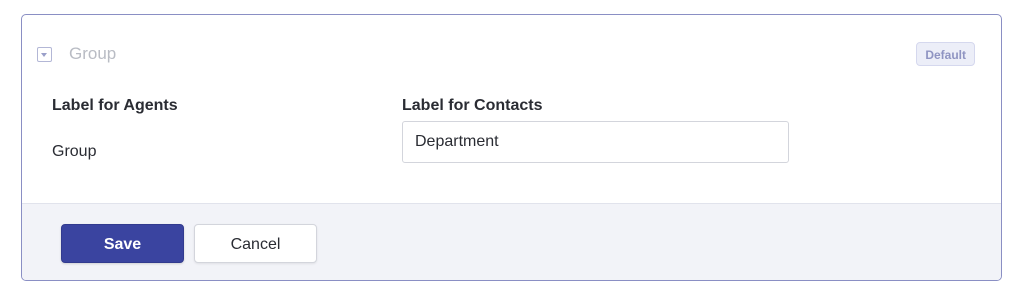 The height and width of the screenshot is (291, 1024). What do you see at coordinates (255, 243) in the screenshot?
I see `cancel-button: Cancel` at bounding box center [255, 243].